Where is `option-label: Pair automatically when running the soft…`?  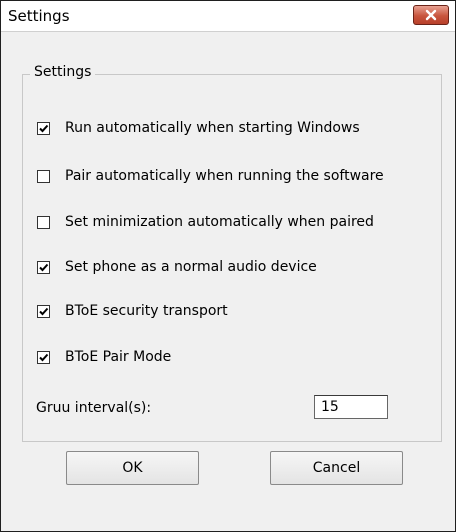 option-label: Pair automatically when running the soft… is located at coordinates (224, 176).